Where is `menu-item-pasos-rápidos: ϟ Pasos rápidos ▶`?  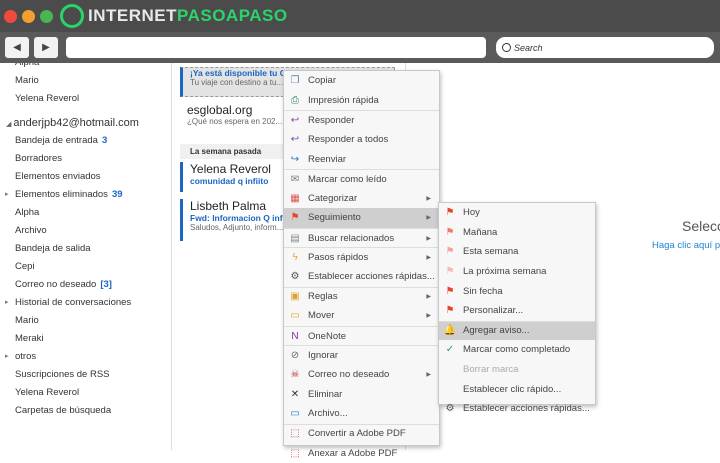
menu-item-pasos-rápidos: ϟ Pasos rápidos ▶ is located at coordinates (361, 257).